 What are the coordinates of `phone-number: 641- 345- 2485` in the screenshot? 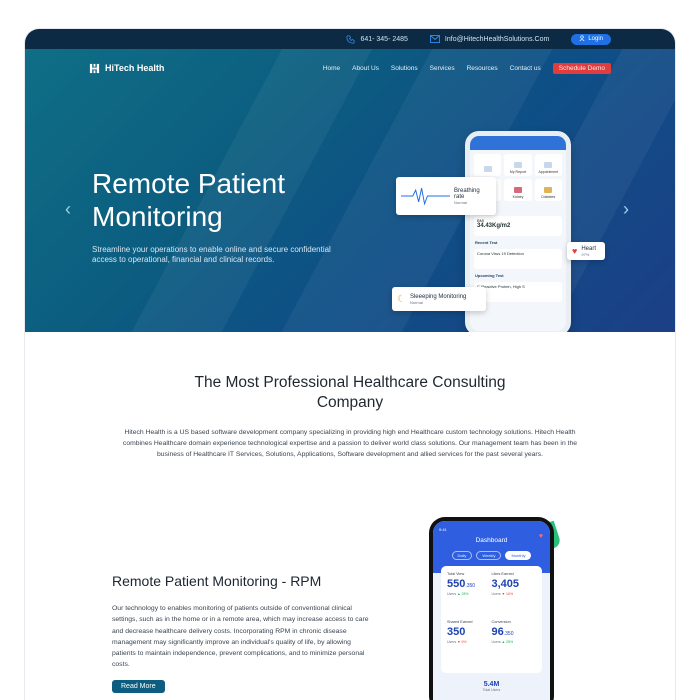 It's located at (384, 39).